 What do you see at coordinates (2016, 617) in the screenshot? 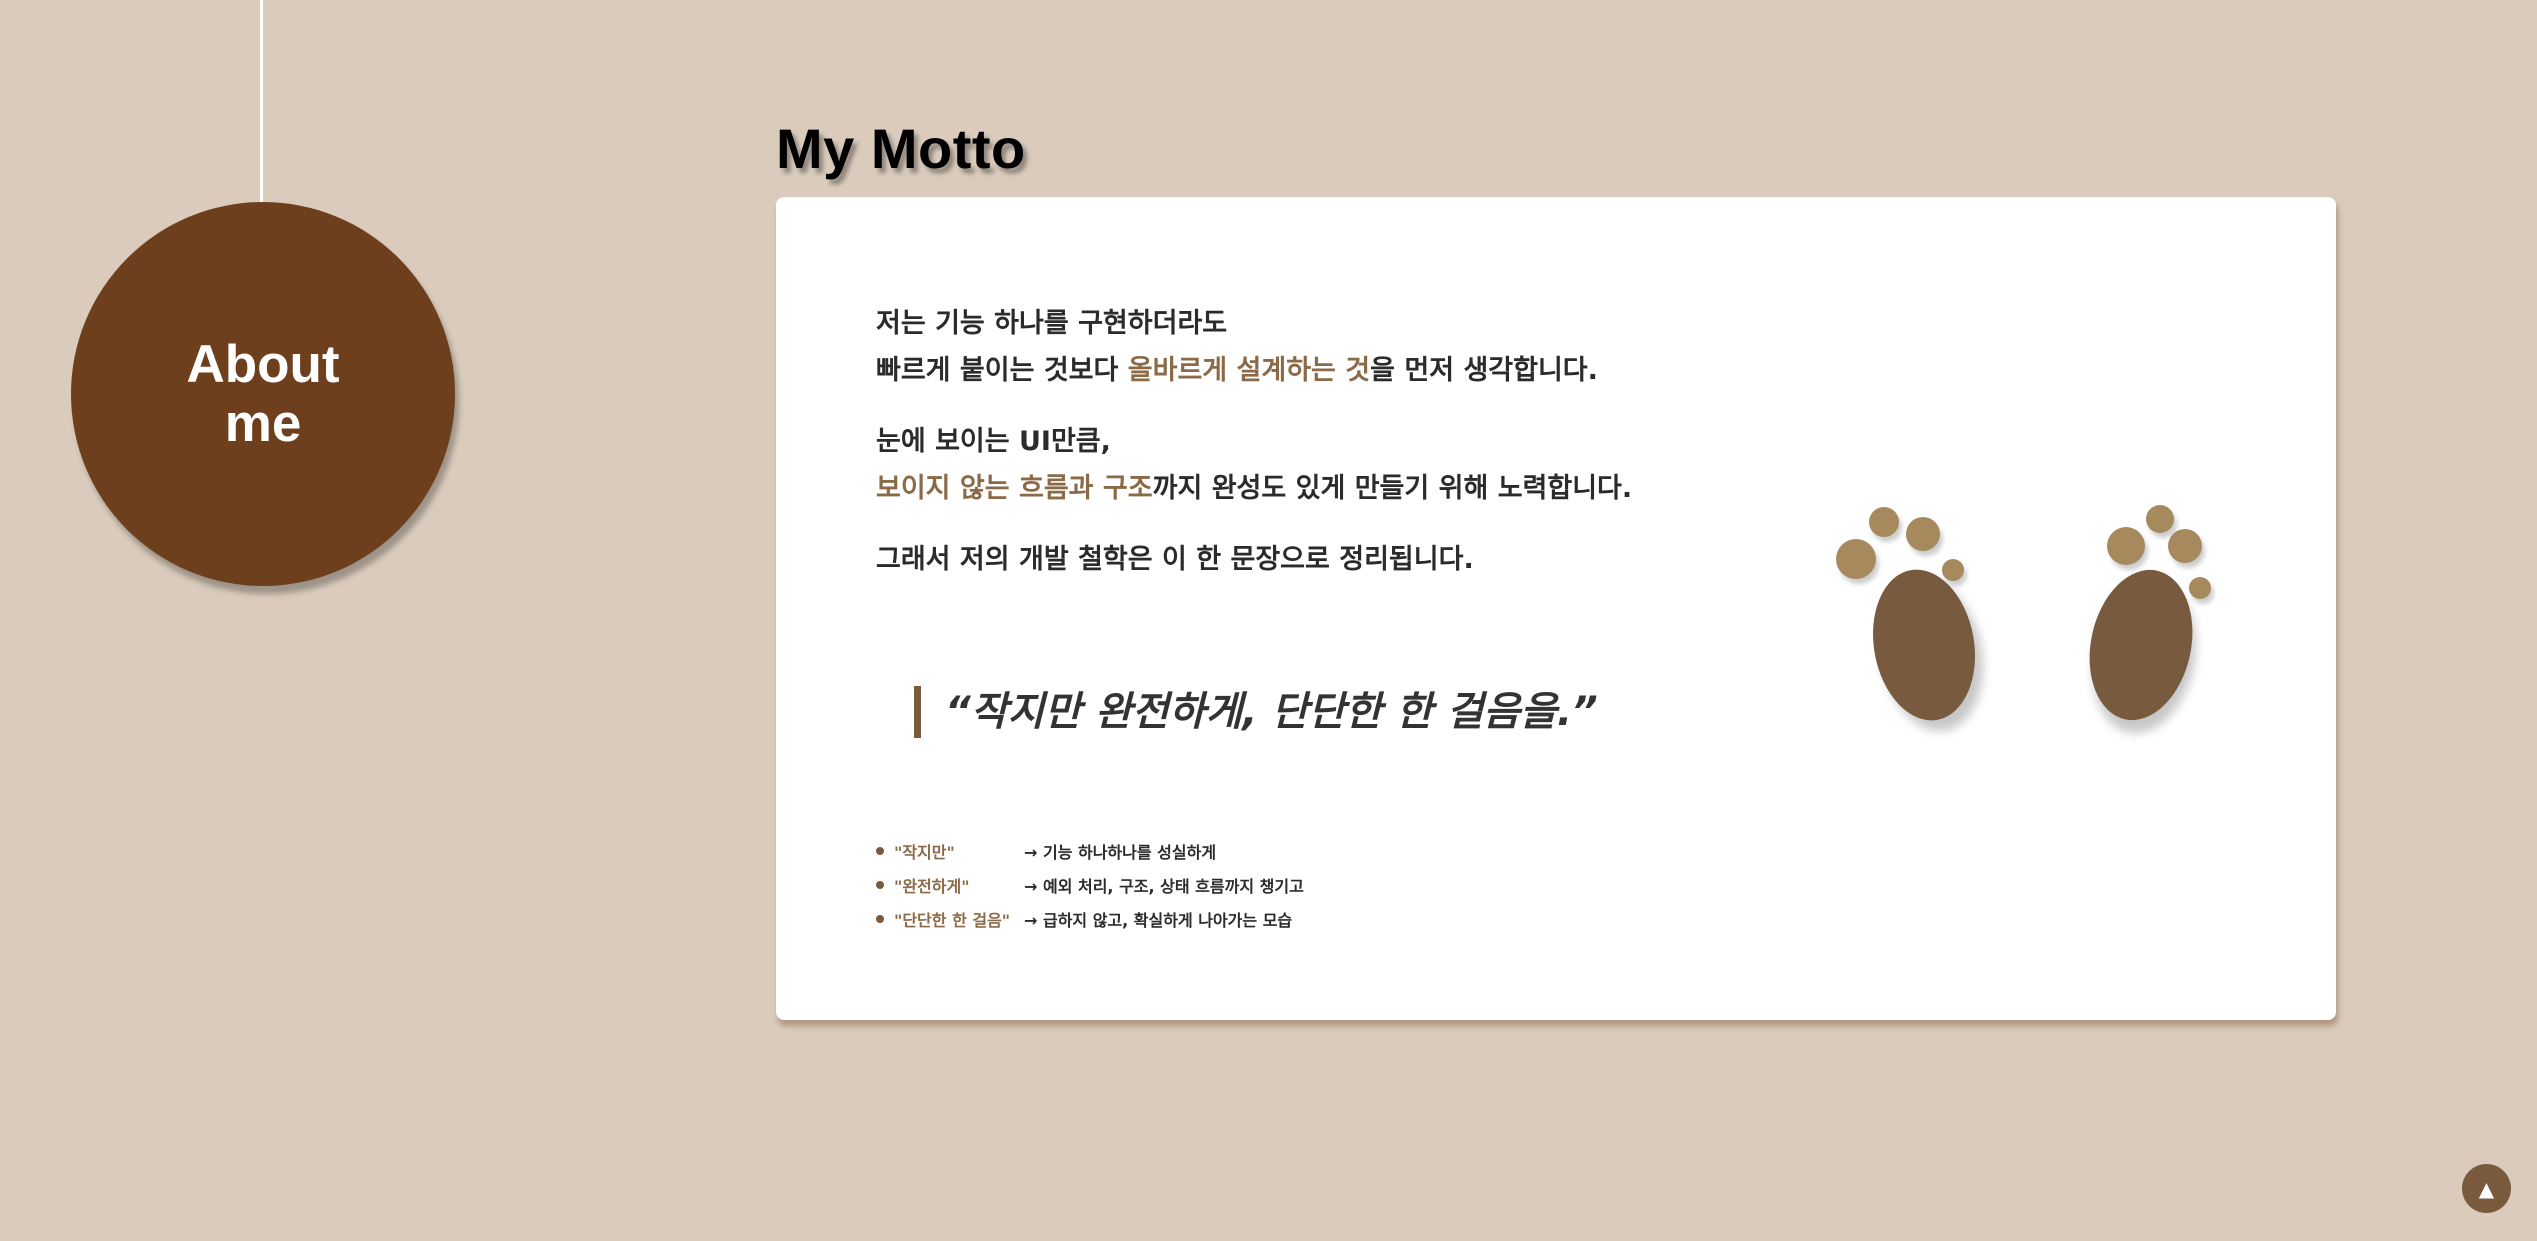
I see `footprints-icon` at bounding box center [2016, 617].